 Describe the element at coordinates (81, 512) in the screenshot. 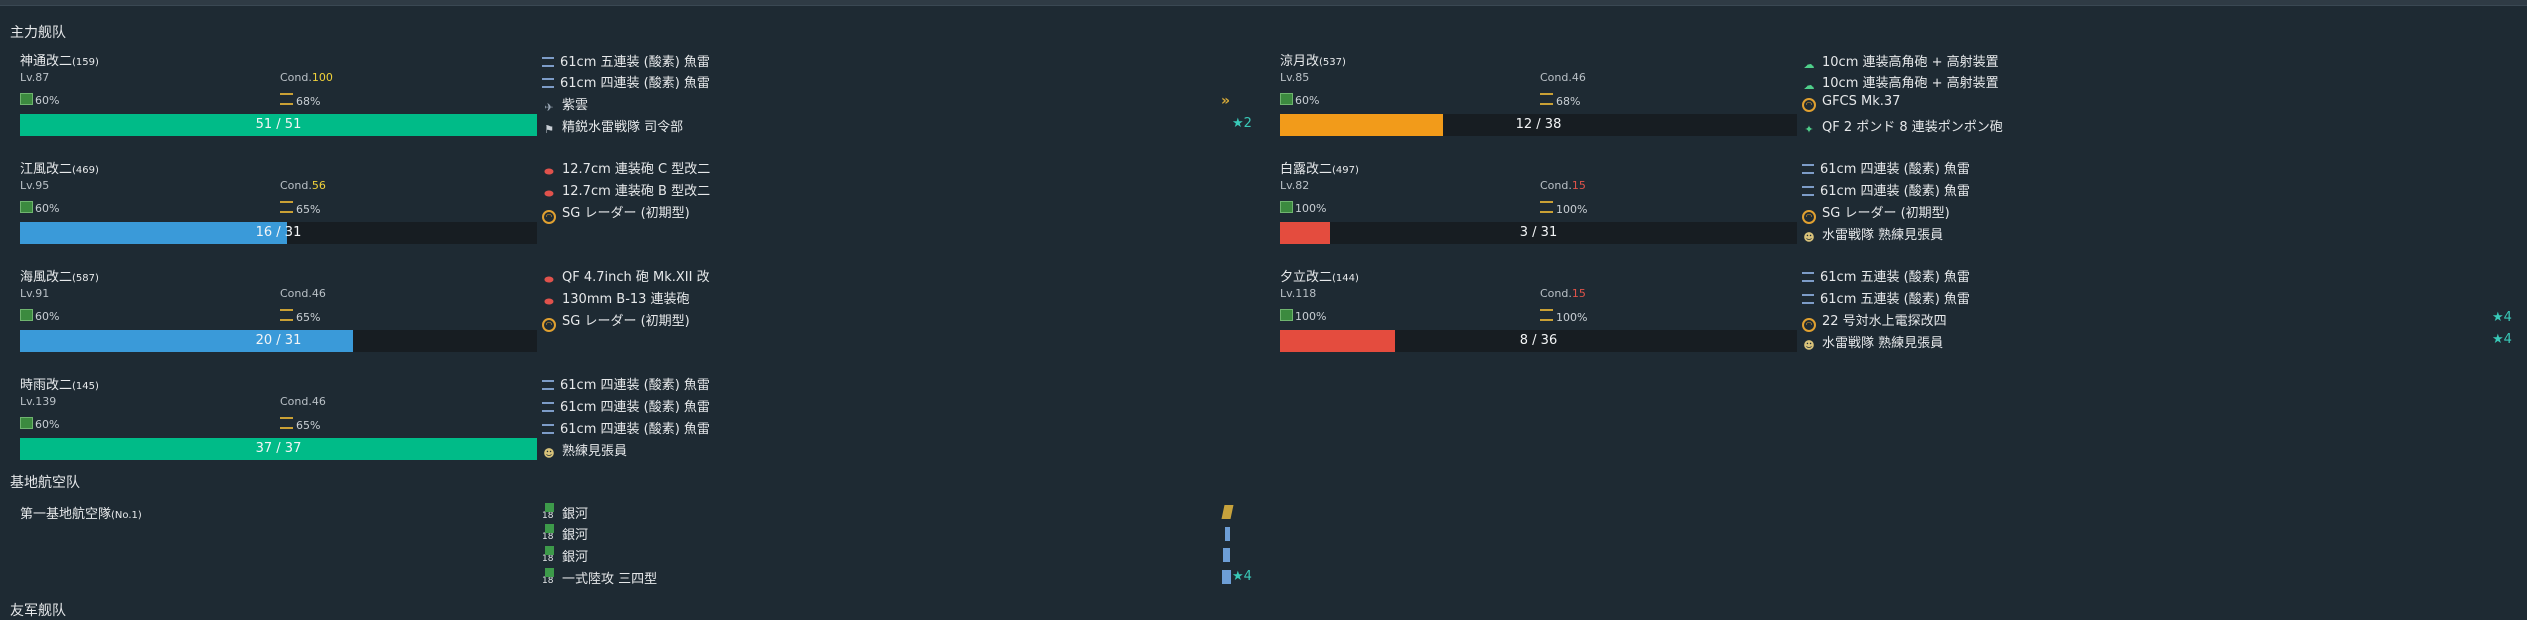

I see `air-base-name: 第一基地航空隊(No.1)` at that location.